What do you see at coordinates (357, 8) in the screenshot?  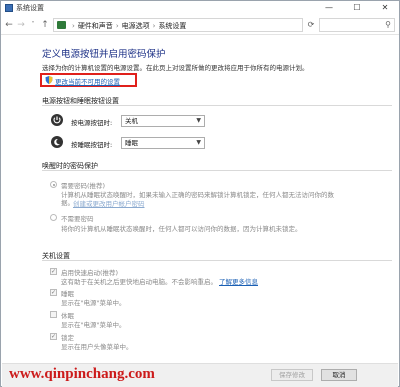 I see `maximize-button: ☐` at bounding box center [357, 8].